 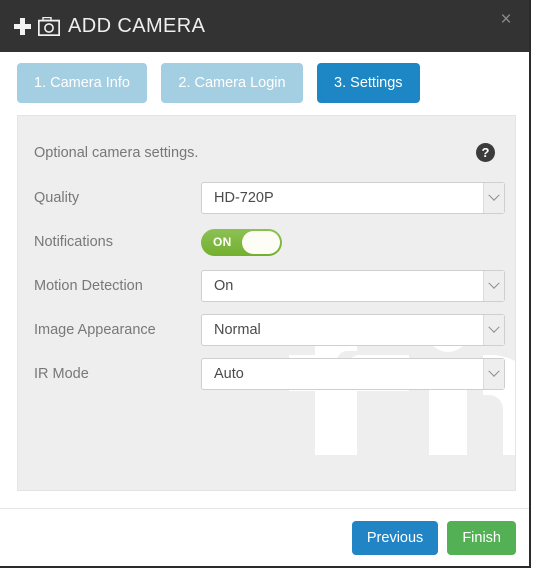 What do you see at coordinates (61, 374) in the screenshot?
I see `label-ir-mode: IR Mode` at bounding box center [61, 374].